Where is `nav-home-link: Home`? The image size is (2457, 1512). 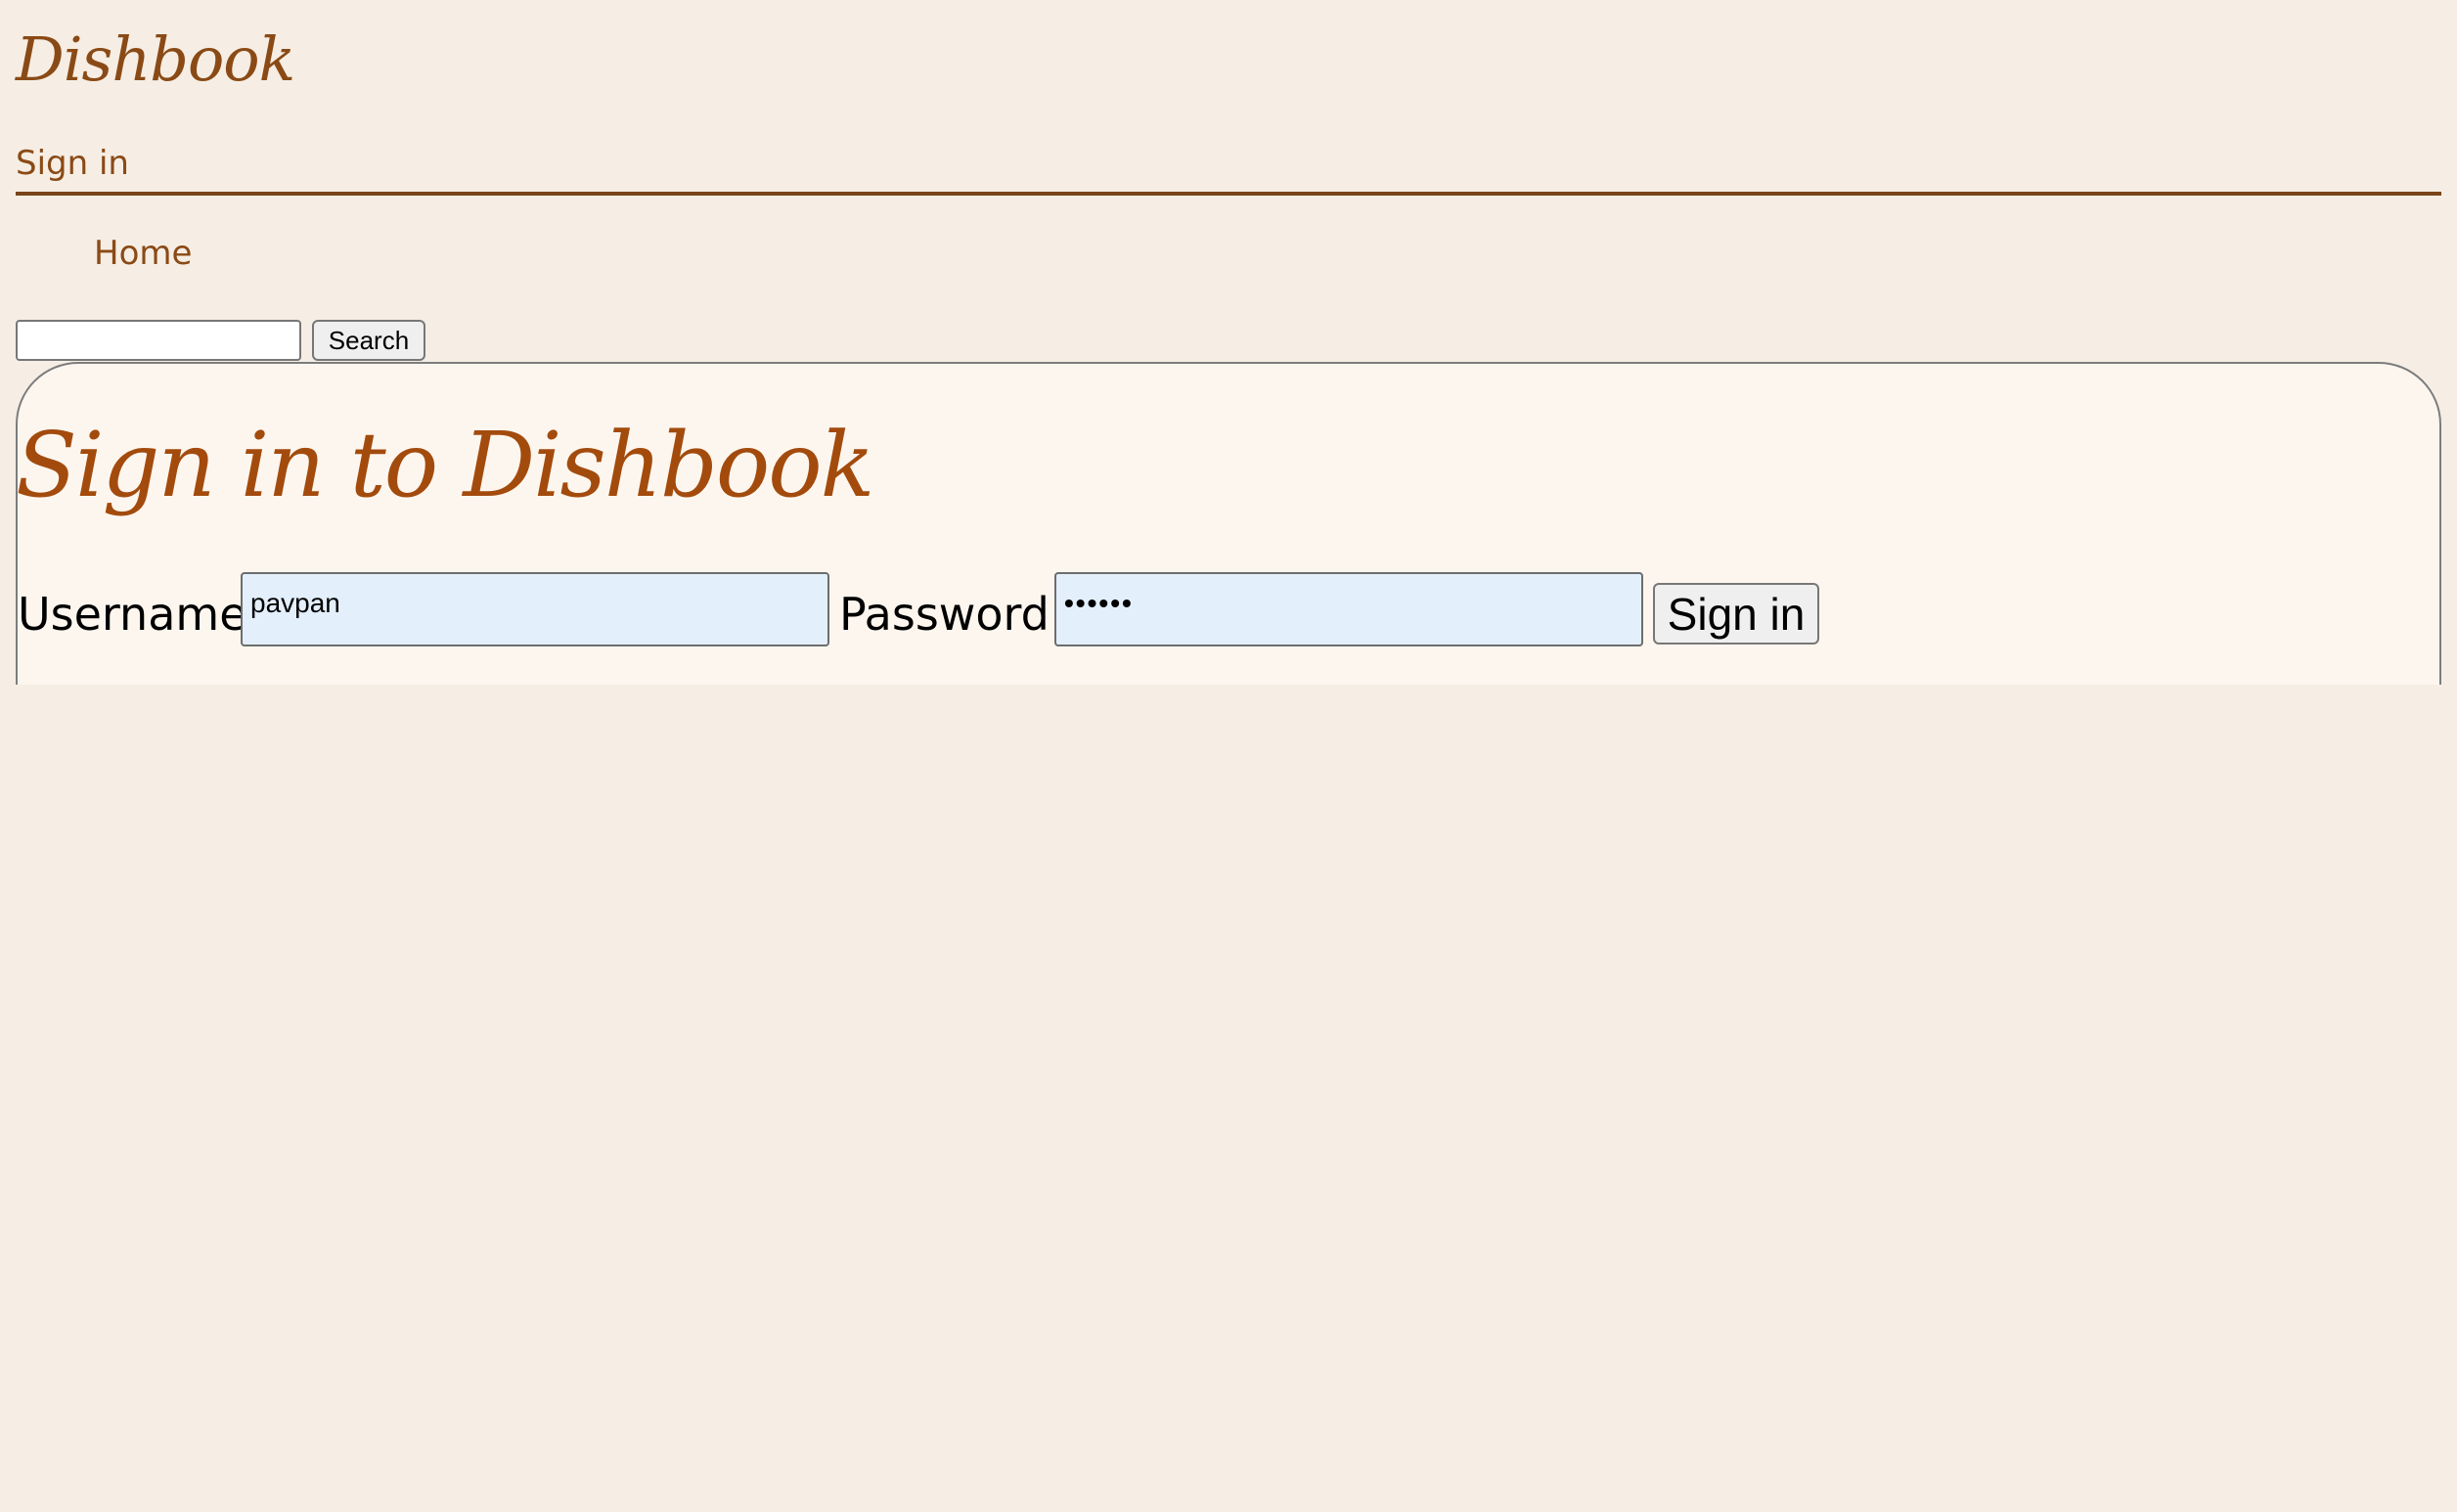 nav-home-link: Home is located at coordinates (143, 254).